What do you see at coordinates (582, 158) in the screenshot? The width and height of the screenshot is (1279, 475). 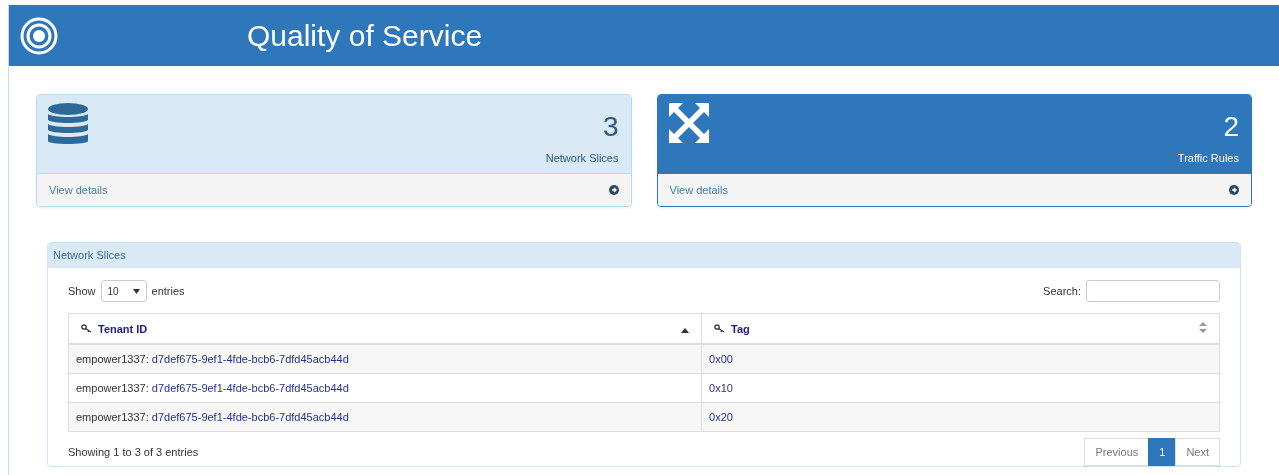 I see `stat-label: Network Slices` at bounding box center [582, 158].